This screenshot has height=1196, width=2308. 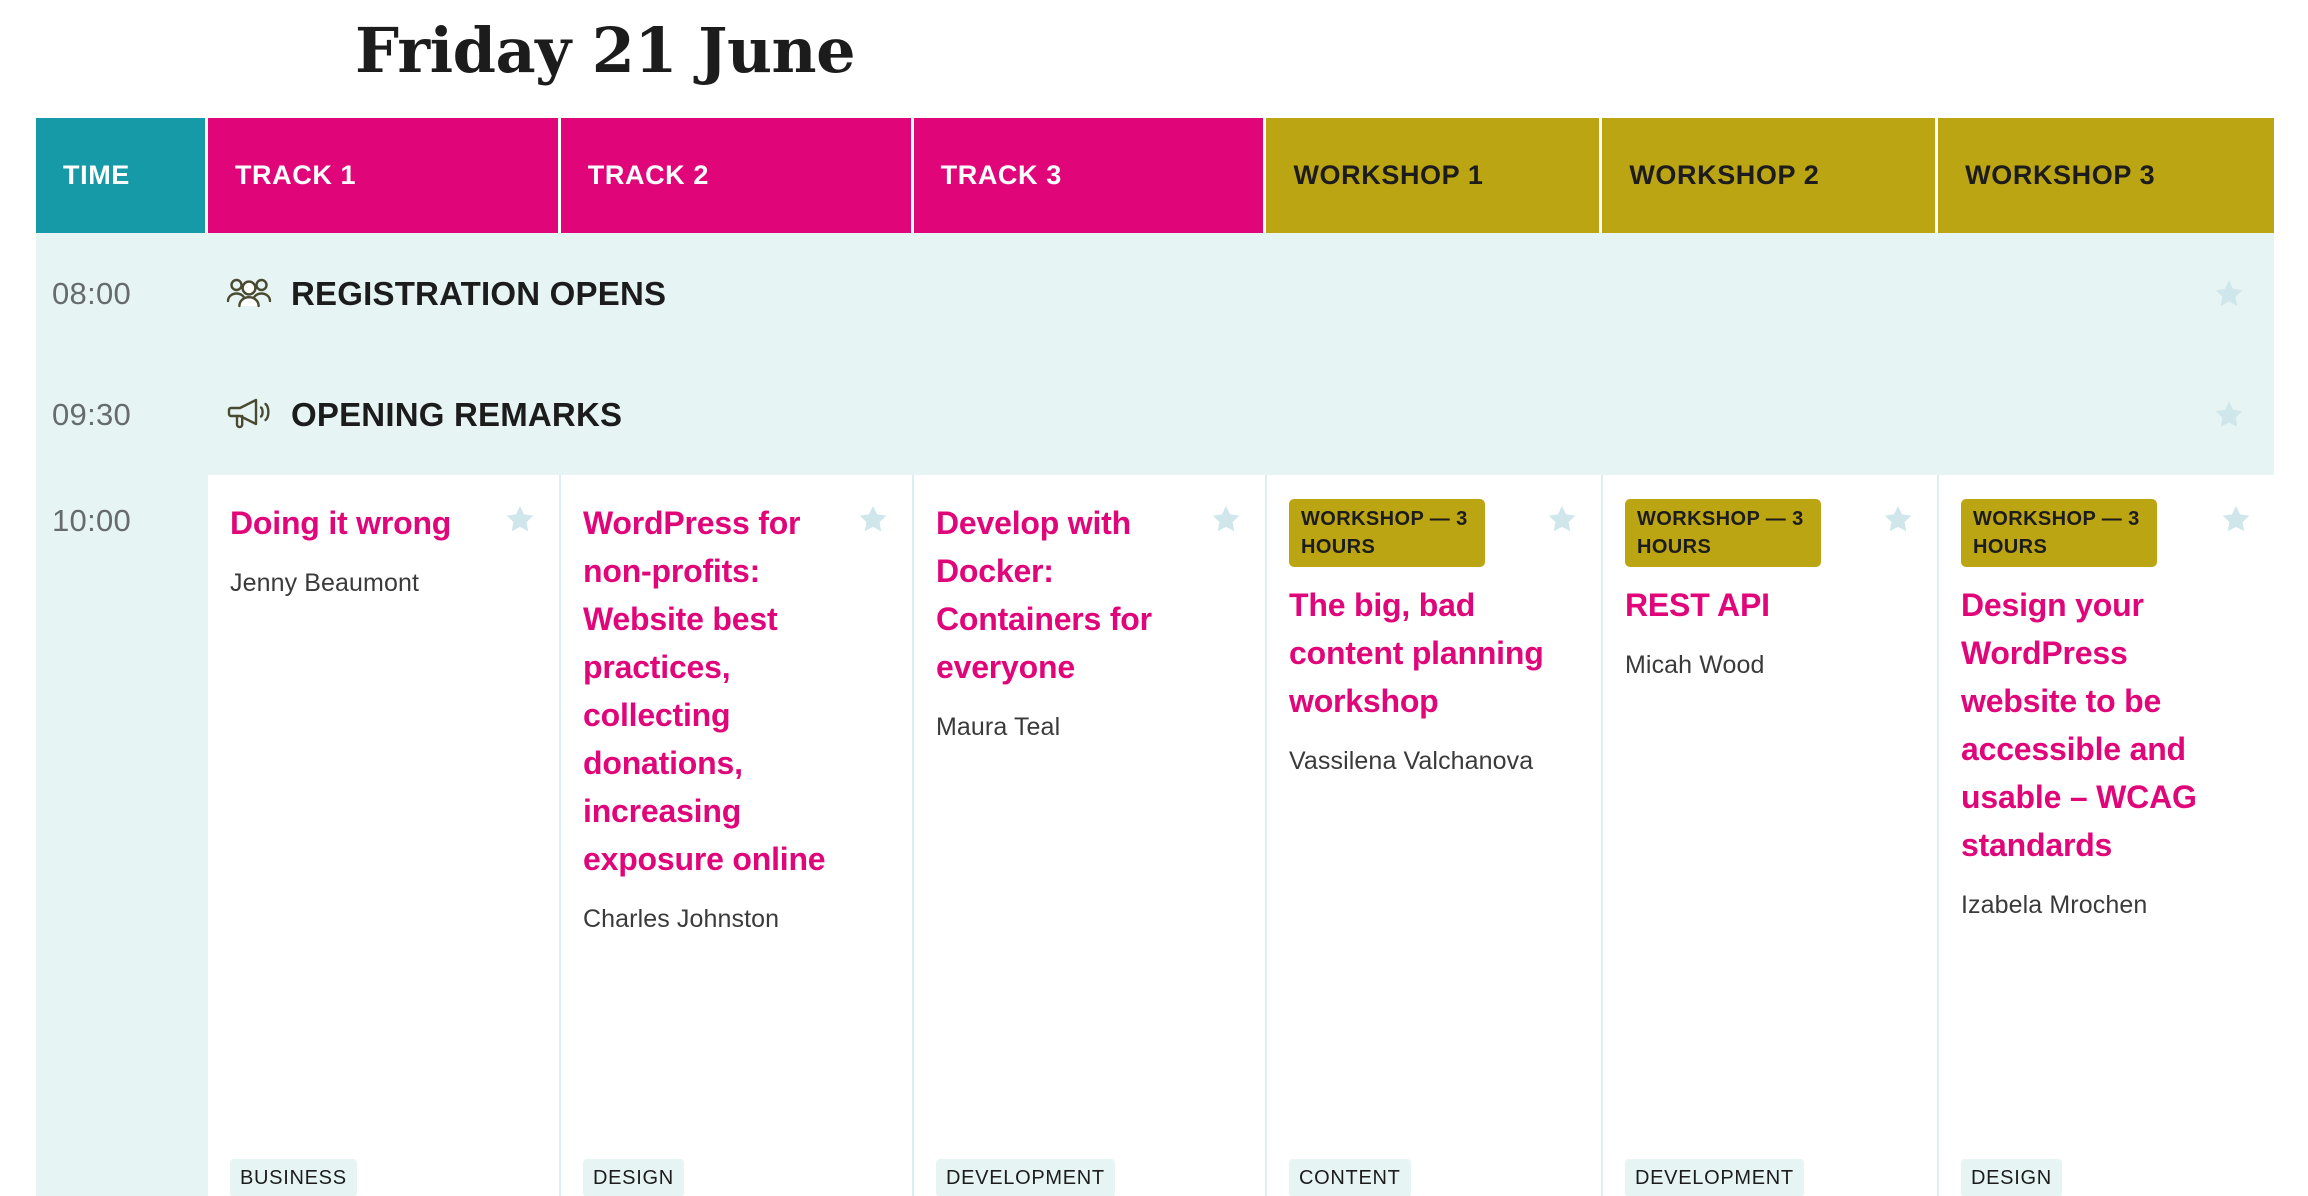 I want to click on plenary-content-opening-remarks: OPENING REMARKS, so click(x=415, y=415).